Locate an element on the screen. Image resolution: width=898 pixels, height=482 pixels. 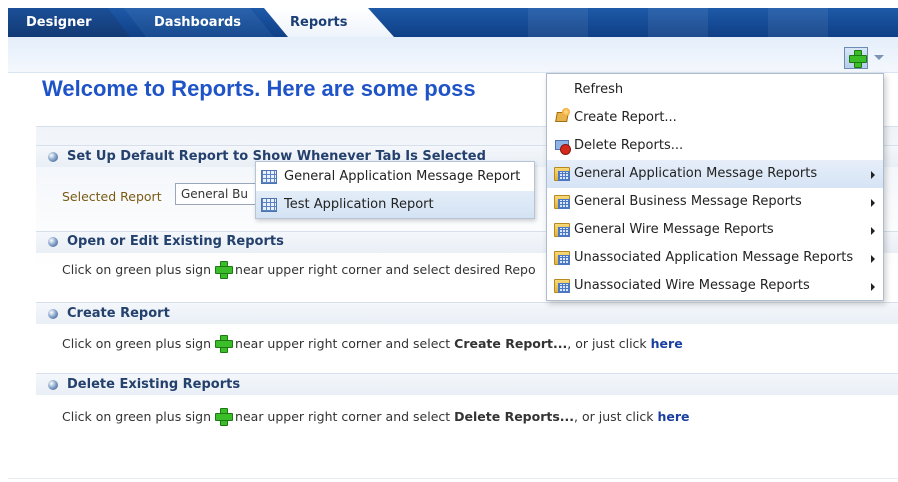
menu-item-label: Refresh is located at coordinates (599, 89).